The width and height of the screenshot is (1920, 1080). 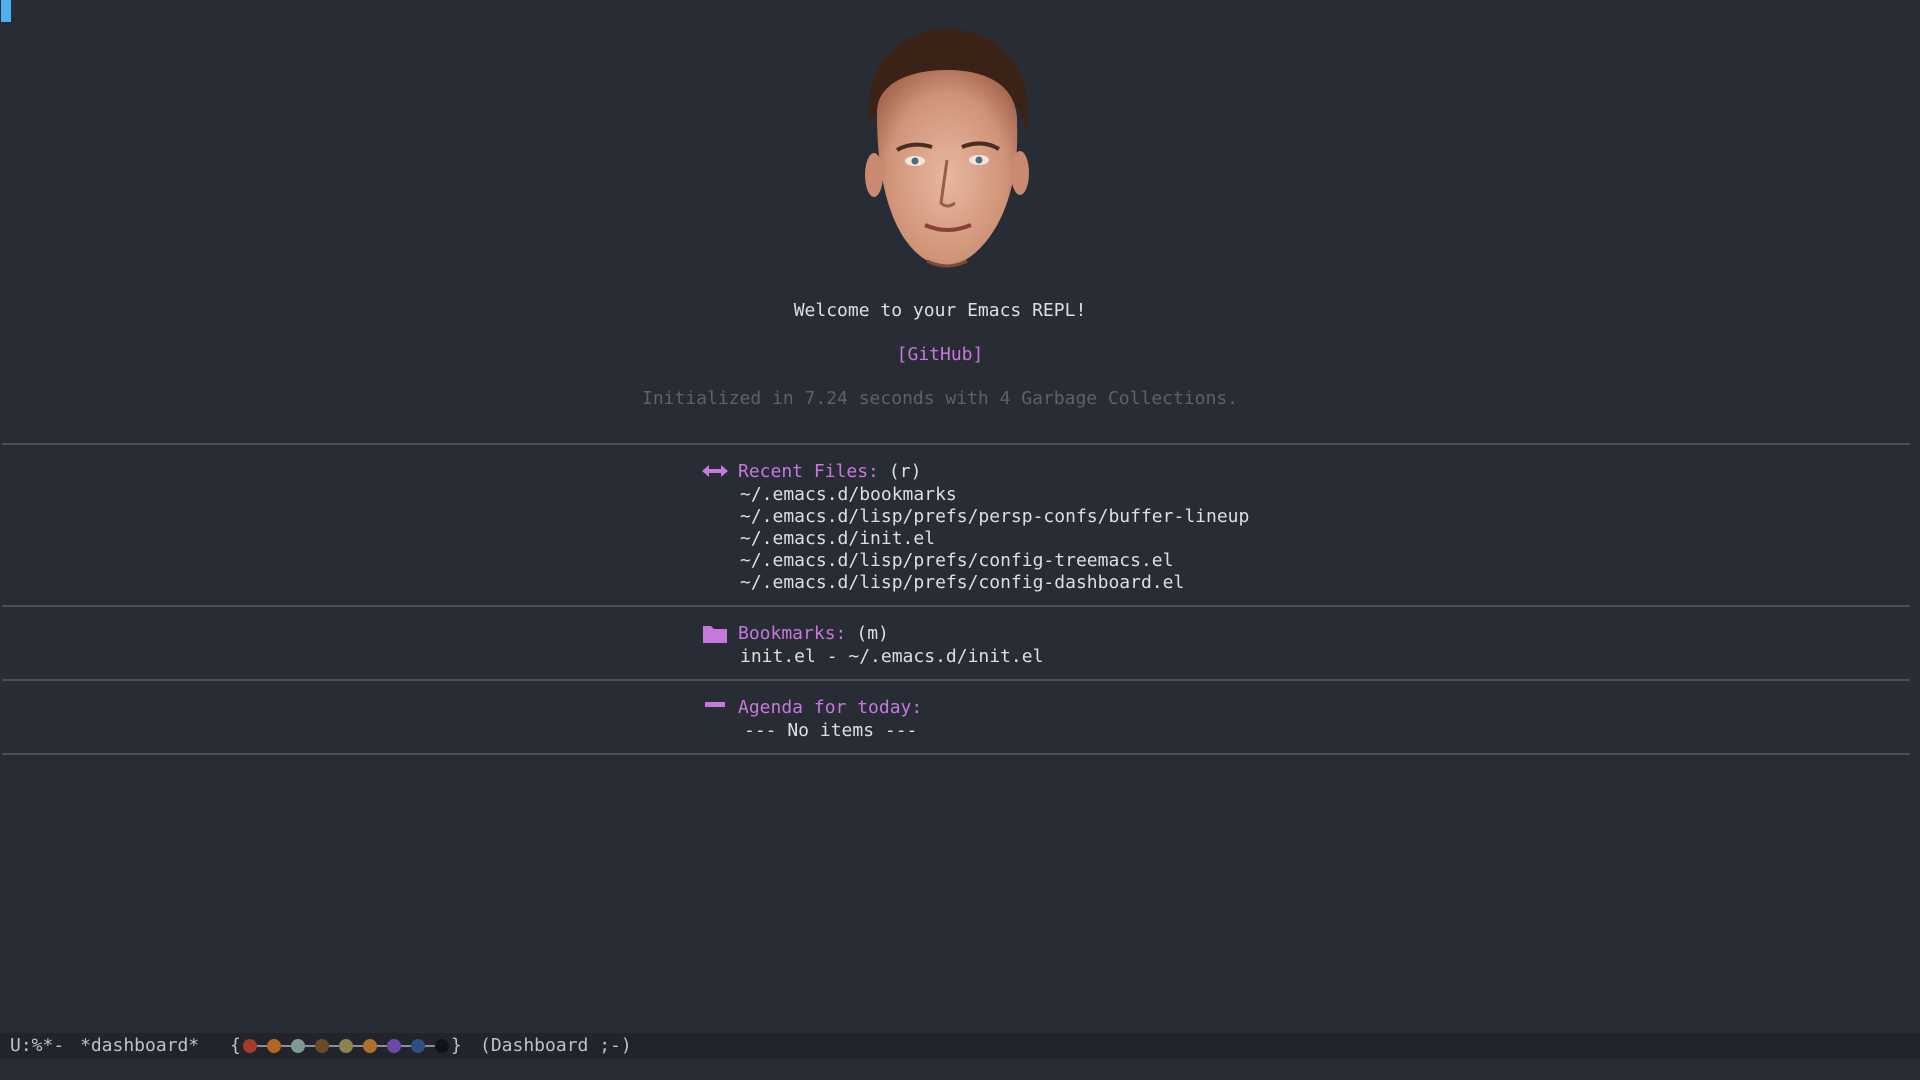 What do you see at coordinates (716, 708) in the screenshot?
I see `minus-icon` at bounding box center [716, 708].